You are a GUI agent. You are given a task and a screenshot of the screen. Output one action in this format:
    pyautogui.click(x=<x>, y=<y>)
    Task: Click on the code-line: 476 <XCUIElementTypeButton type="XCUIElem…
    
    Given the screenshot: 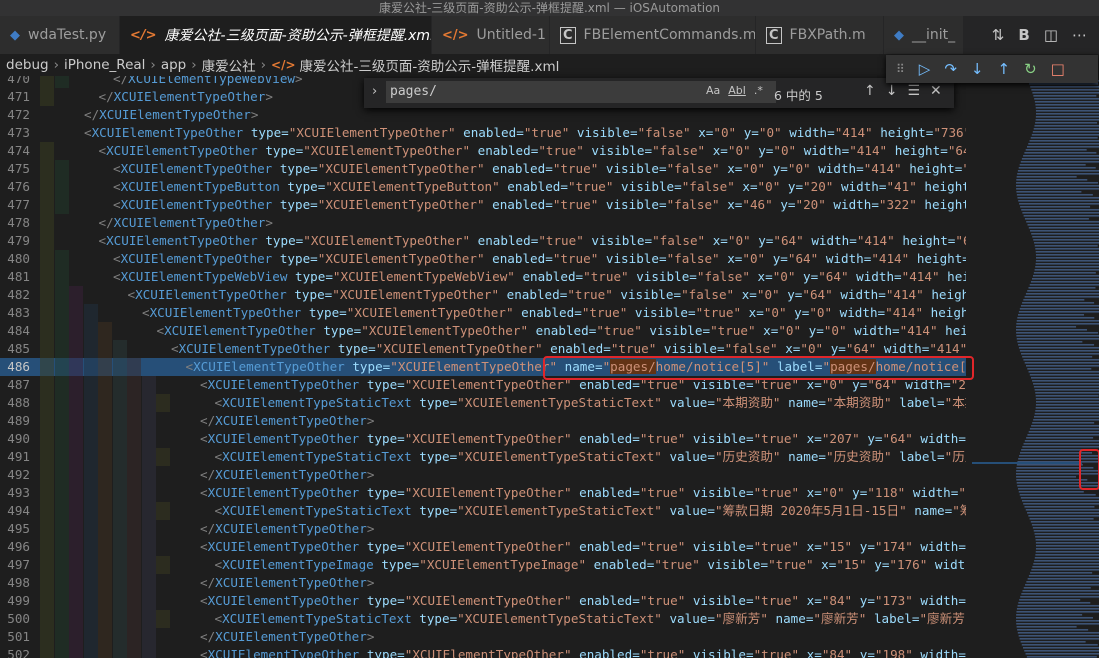 What is the action you would take?
    pyautogui.click(x=483, y=187)
    